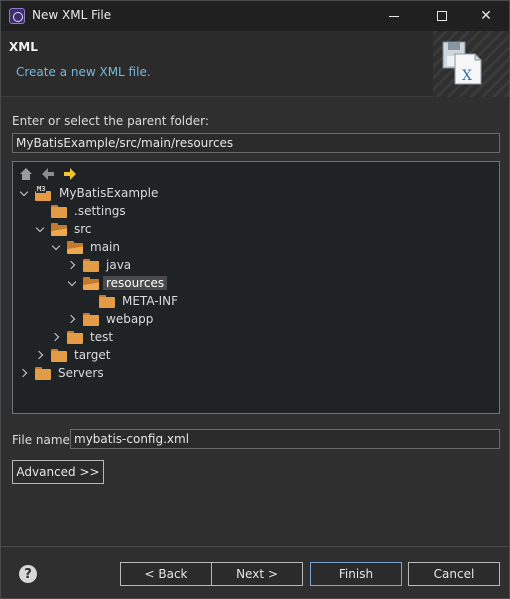  Describe the element at coordinates (166, 574) in the screenshot. I see `back-button: < Back` at that location.